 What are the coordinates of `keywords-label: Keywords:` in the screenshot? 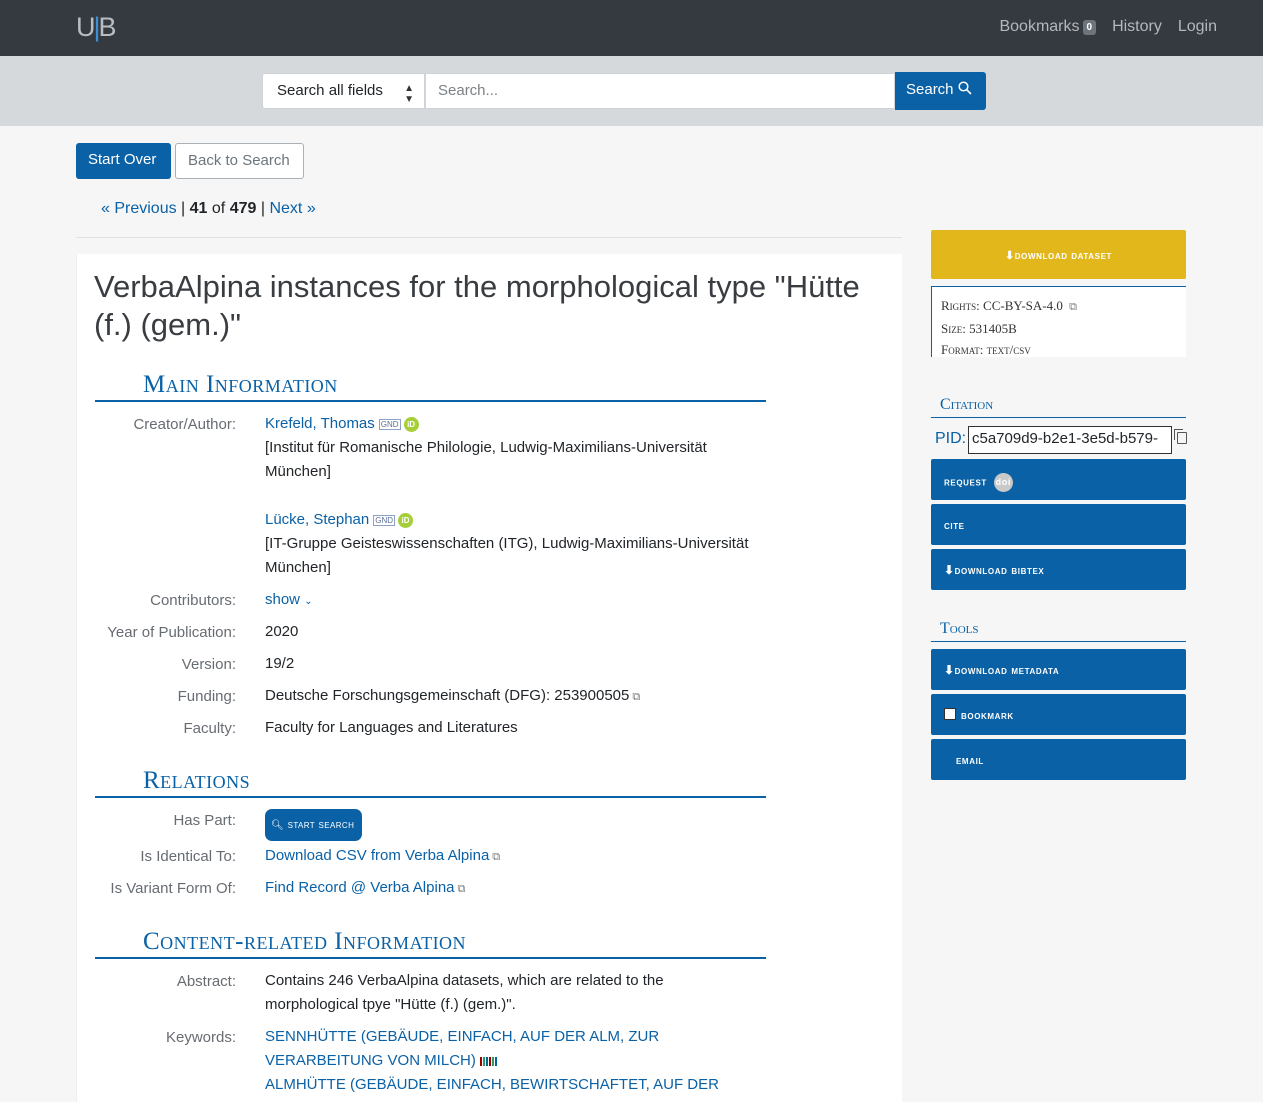 It's located at (200, 1037).